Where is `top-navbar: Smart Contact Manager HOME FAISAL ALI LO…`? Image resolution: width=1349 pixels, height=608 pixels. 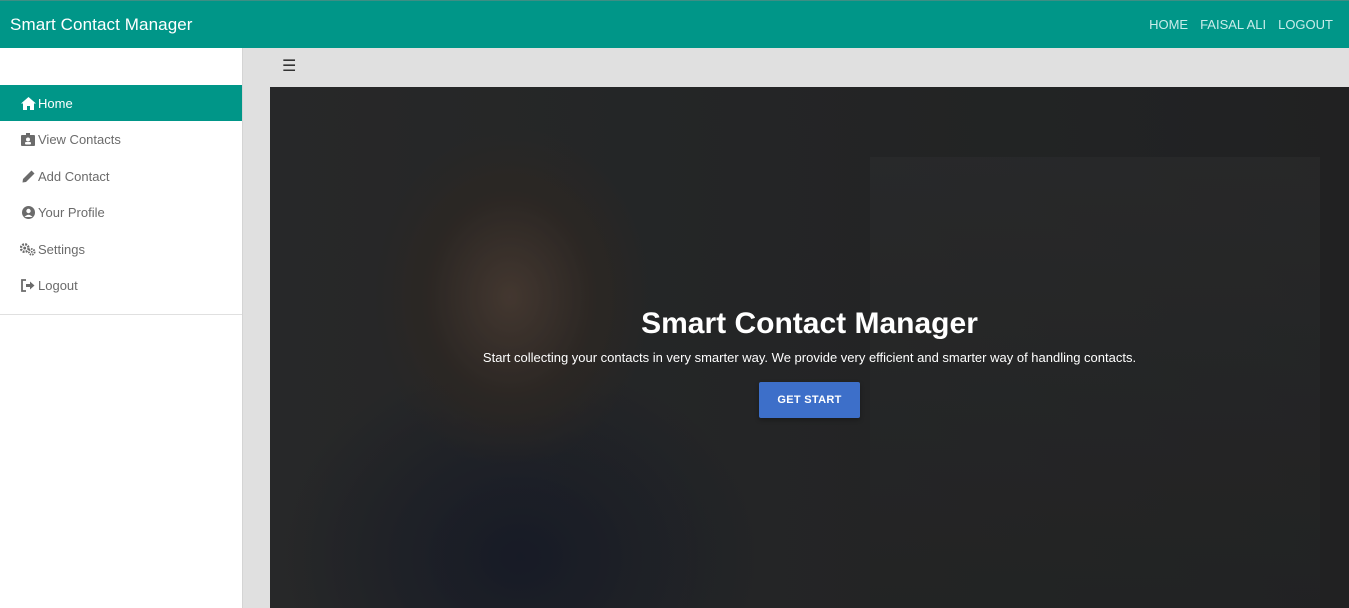
top-navbar: Smart Contact Manager HOME FAISAL ALI LO… is located at coordinates (674, 24).